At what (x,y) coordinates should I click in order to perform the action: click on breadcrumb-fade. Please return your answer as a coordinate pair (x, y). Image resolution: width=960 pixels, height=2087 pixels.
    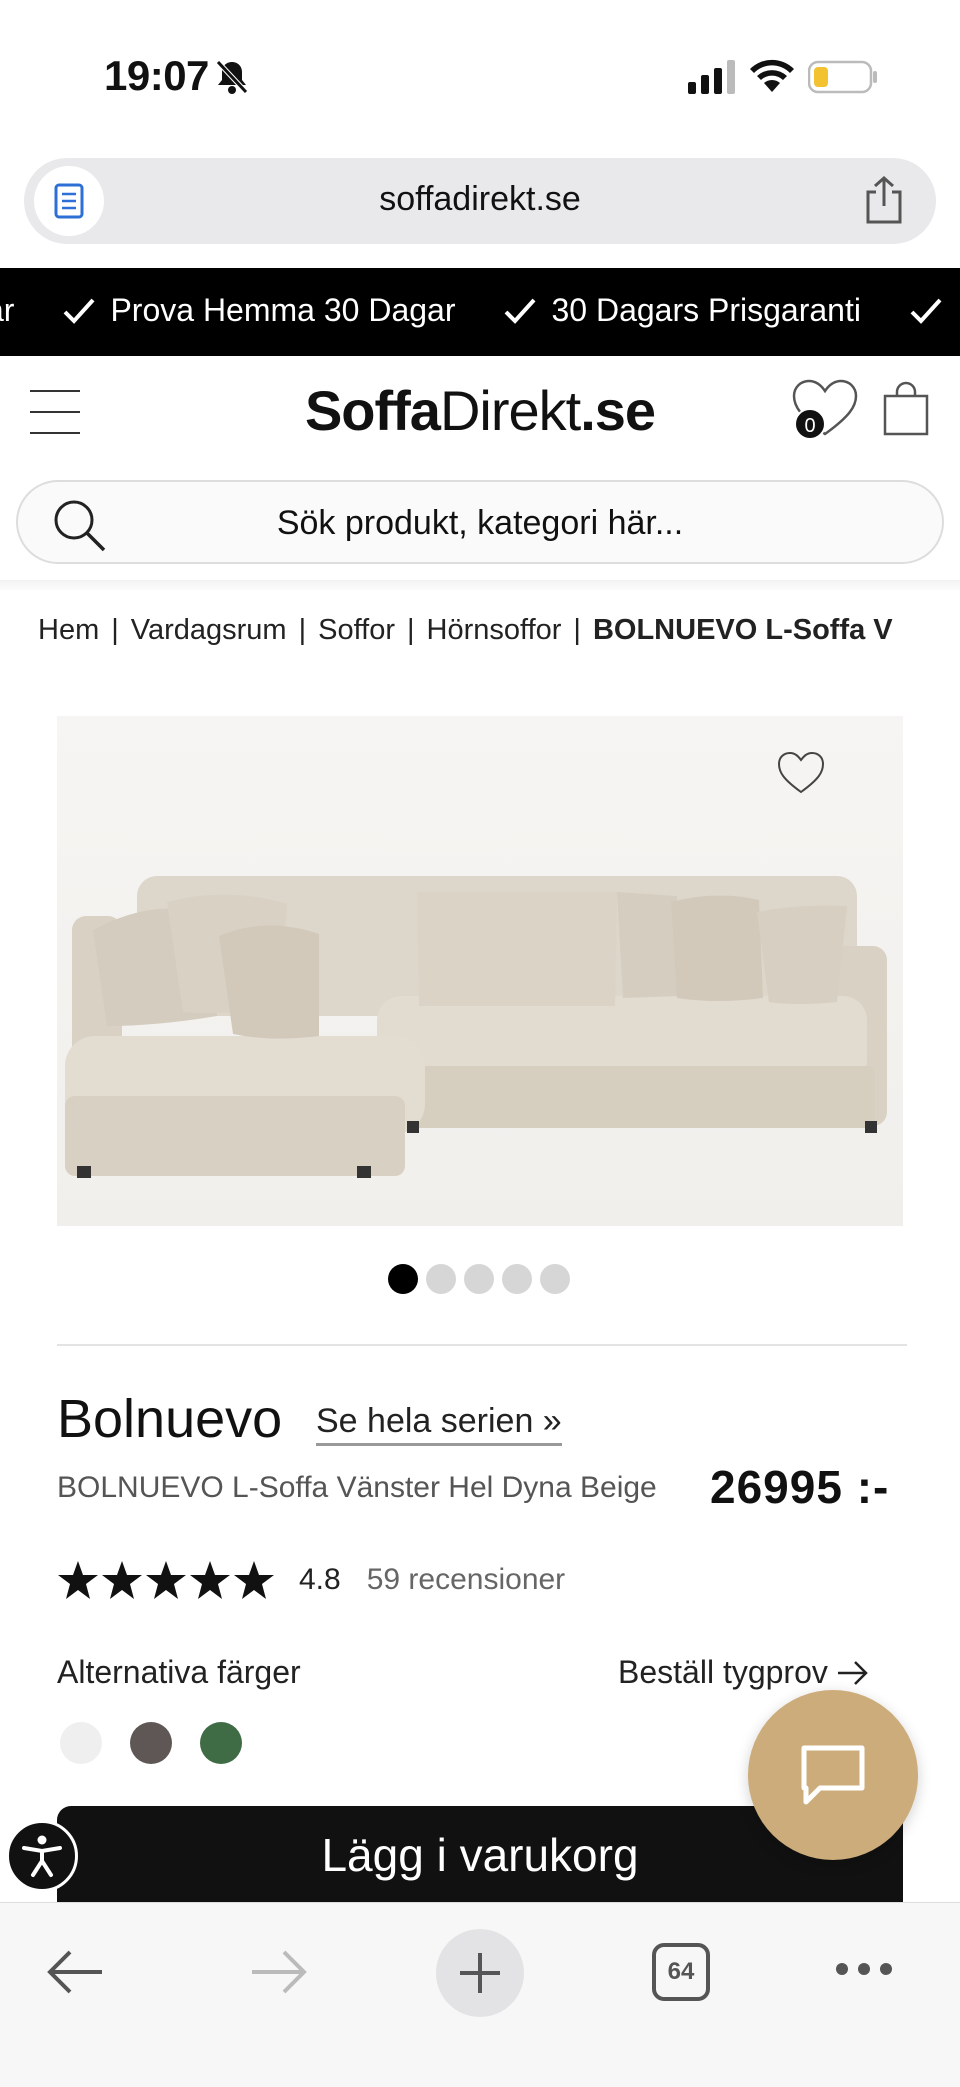
    Looking at the image, I should click on (930, 629).